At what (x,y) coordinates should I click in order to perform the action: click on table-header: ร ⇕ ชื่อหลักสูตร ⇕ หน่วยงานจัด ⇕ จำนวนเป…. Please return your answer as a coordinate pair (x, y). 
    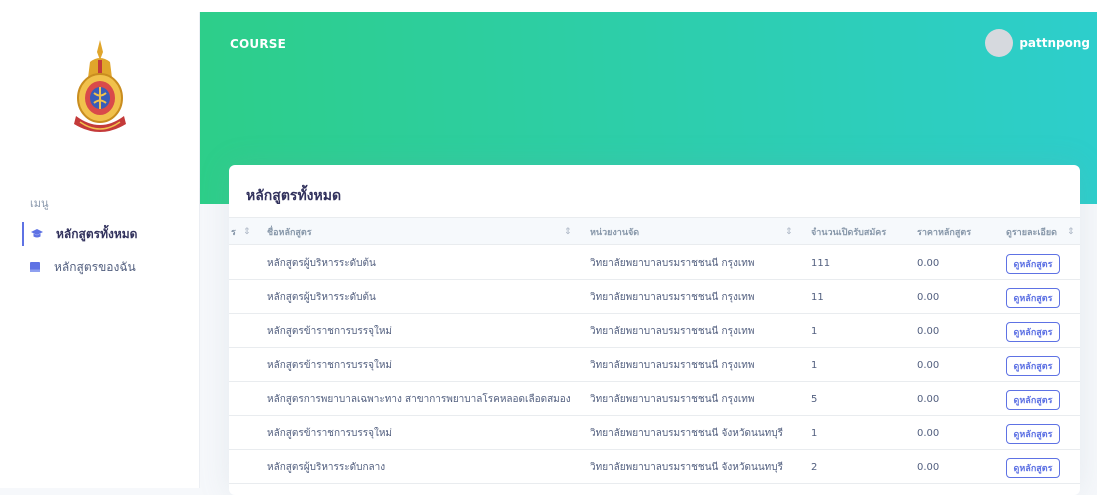
    Looking at the image, I should click on (654, 231).